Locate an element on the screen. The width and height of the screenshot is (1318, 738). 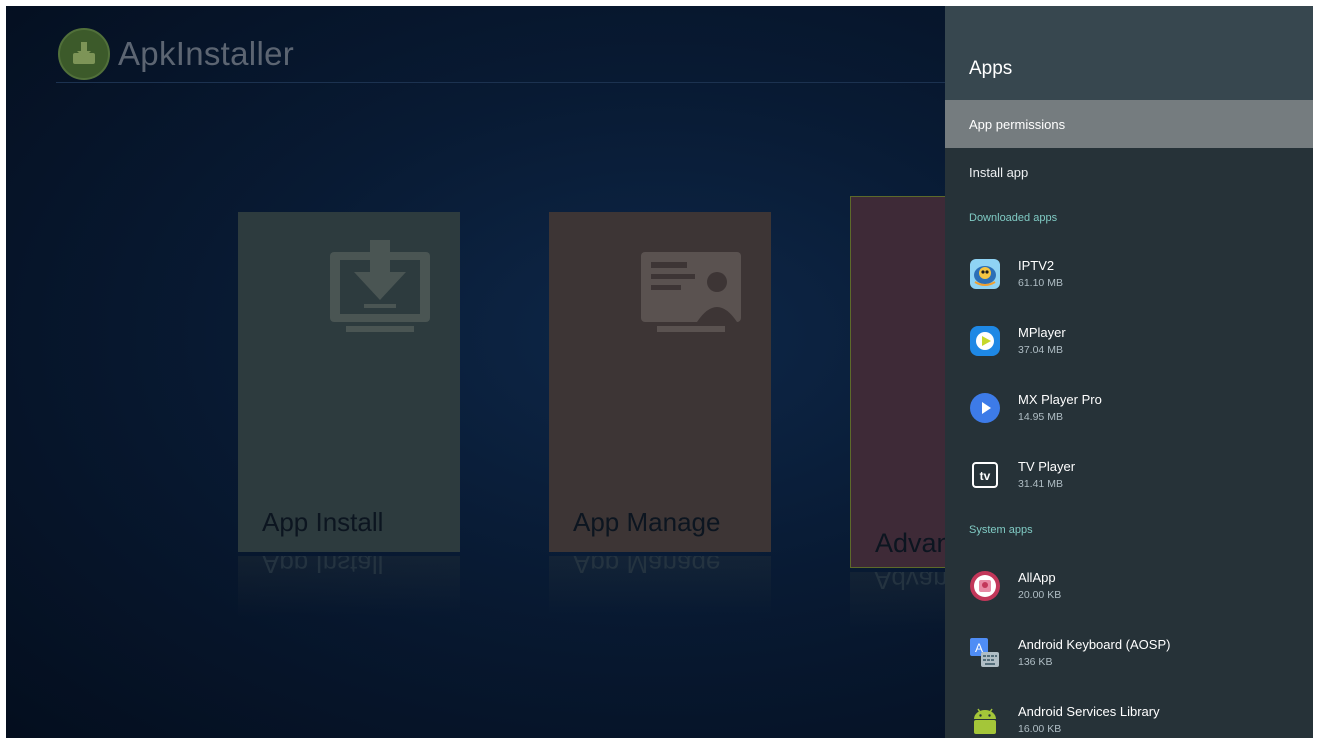
app-install-reflection: App Install is located at coordinates (349, 586).